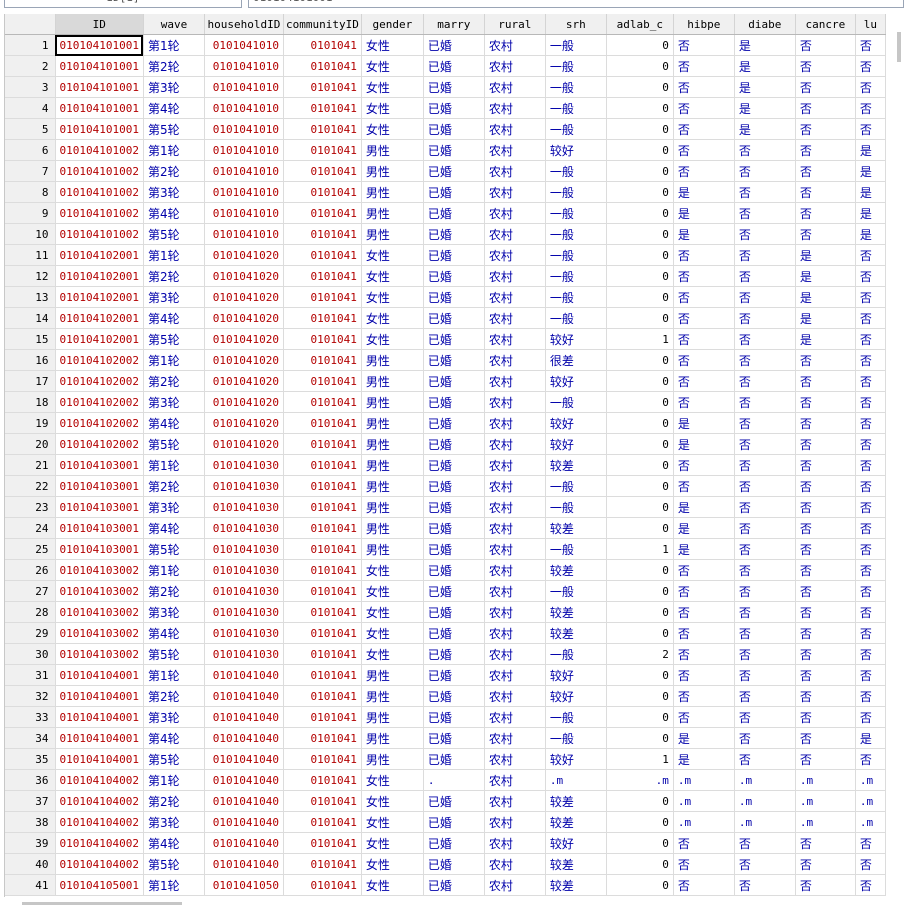 This screenshot has width=907, height=907. Describe the element at coordinates (825, 318) in the screenshot. I see `cell-cancre: 是` at that location.